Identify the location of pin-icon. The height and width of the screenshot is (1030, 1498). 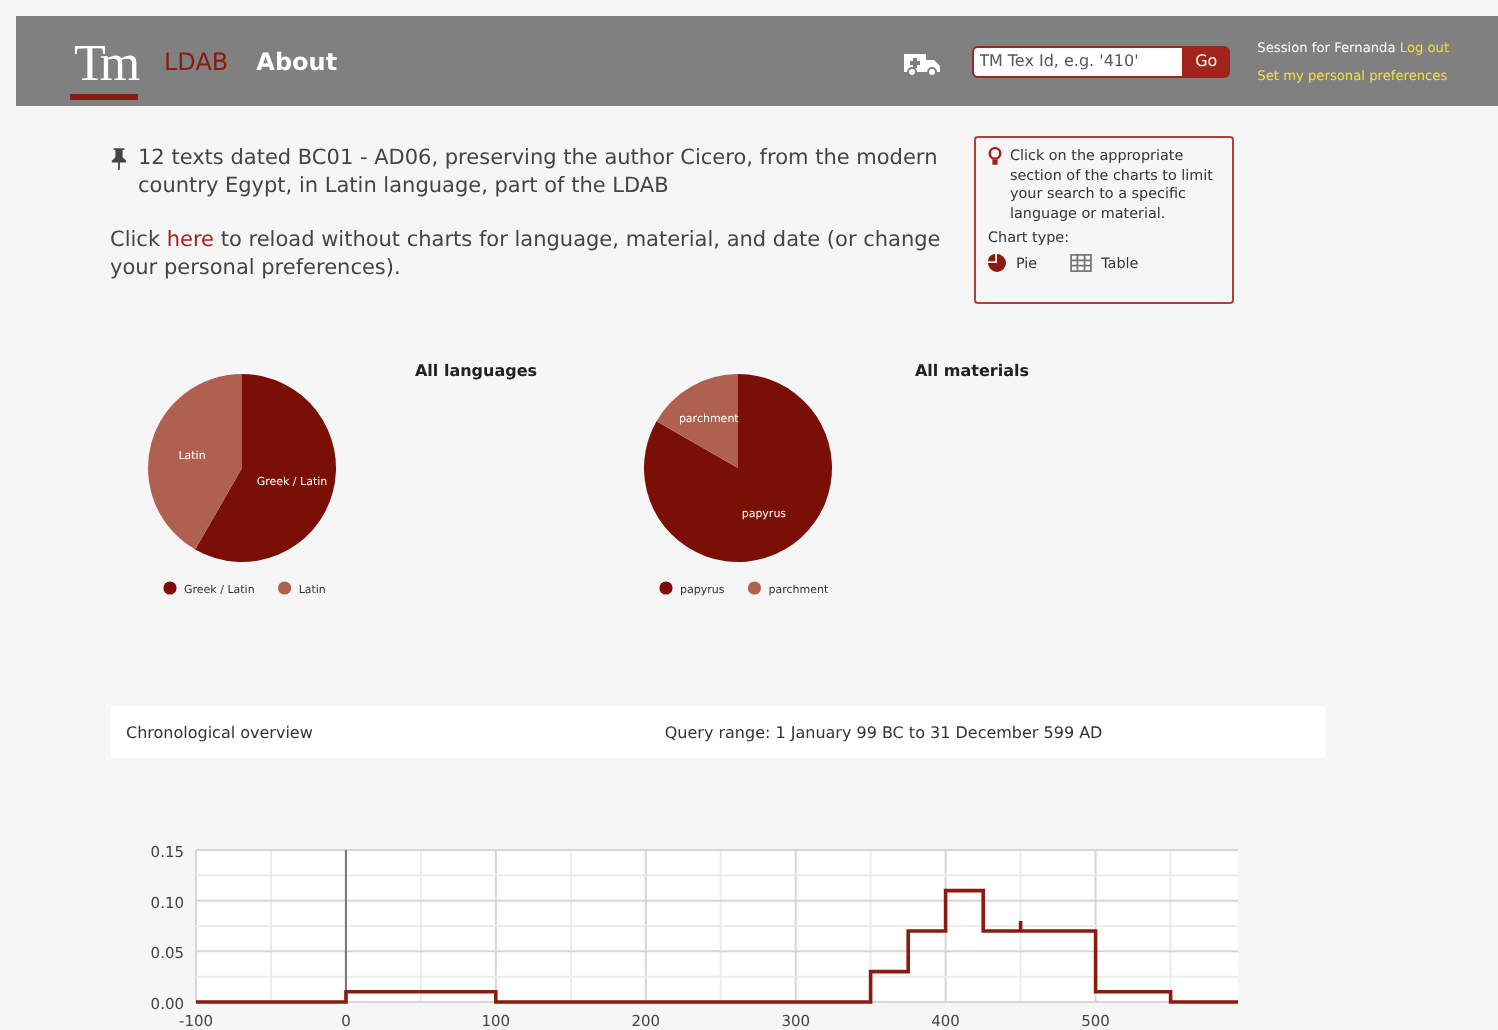
(119, 159).